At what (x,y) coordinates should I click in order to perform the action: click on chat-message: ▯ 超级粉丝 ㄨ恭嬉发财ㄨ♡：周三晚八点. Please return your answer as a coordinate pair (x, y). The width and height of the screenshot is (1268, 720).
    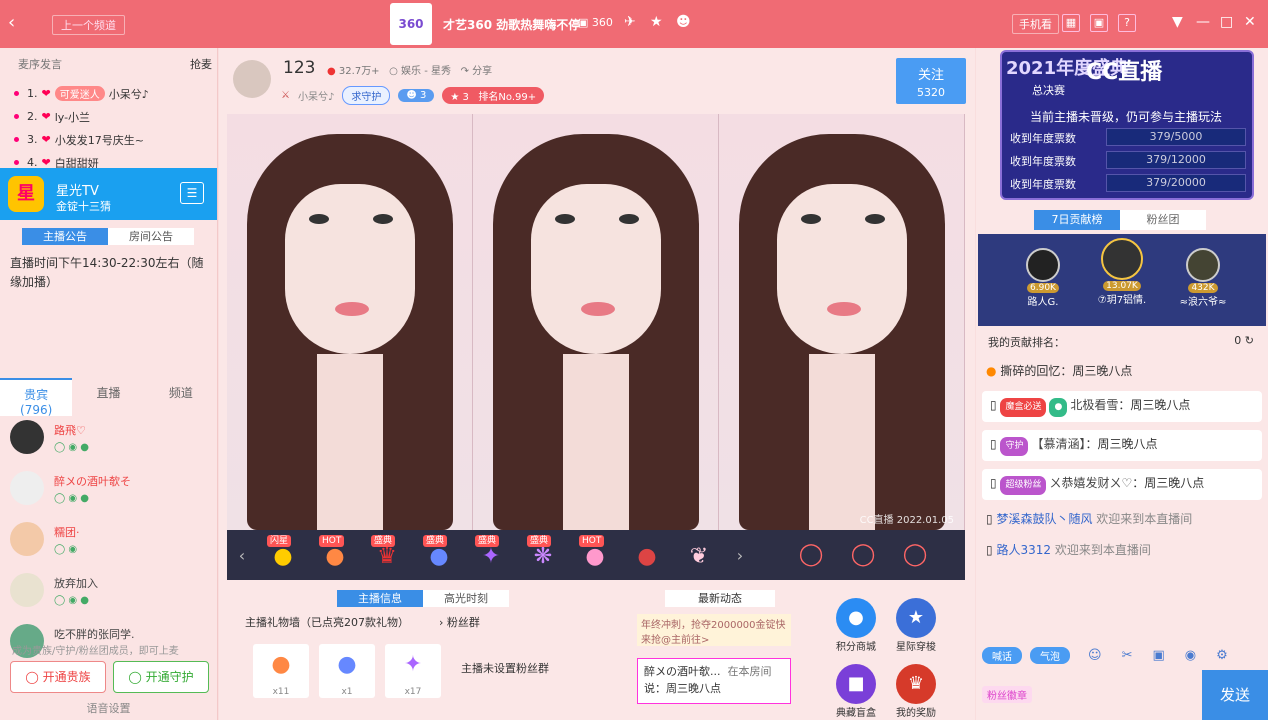
    Looking at the image, I should click on (1122, 484).